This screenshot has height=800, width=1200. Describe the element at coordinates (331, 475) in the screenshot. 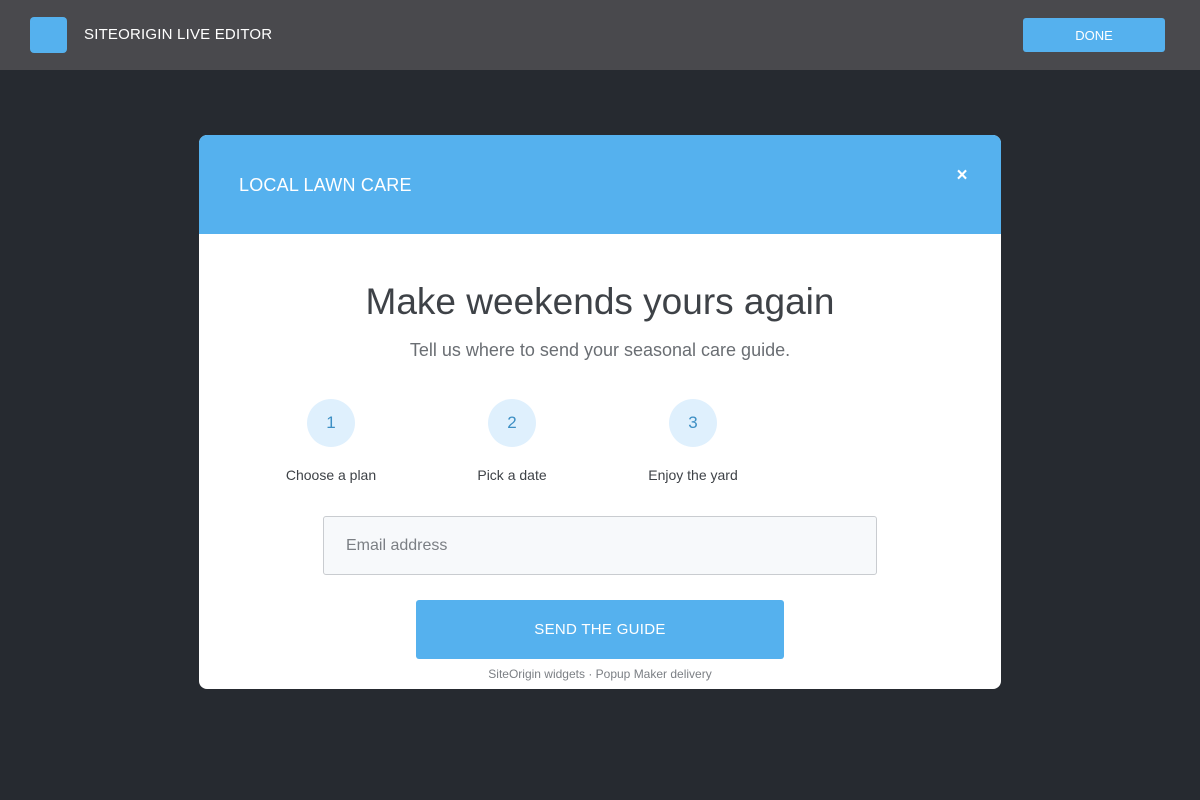

I see `step-label: Choose a plan` at that location.